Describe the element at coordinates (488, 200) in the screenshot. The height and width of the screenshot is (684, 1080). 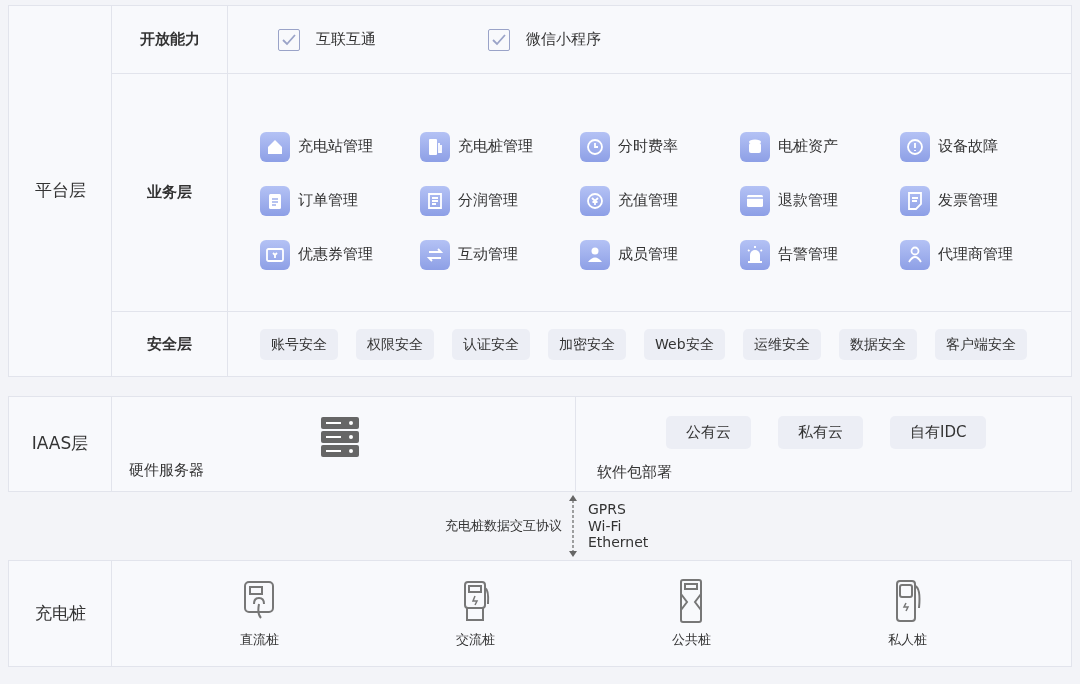
I see `module-label: 分润管理` at that location.